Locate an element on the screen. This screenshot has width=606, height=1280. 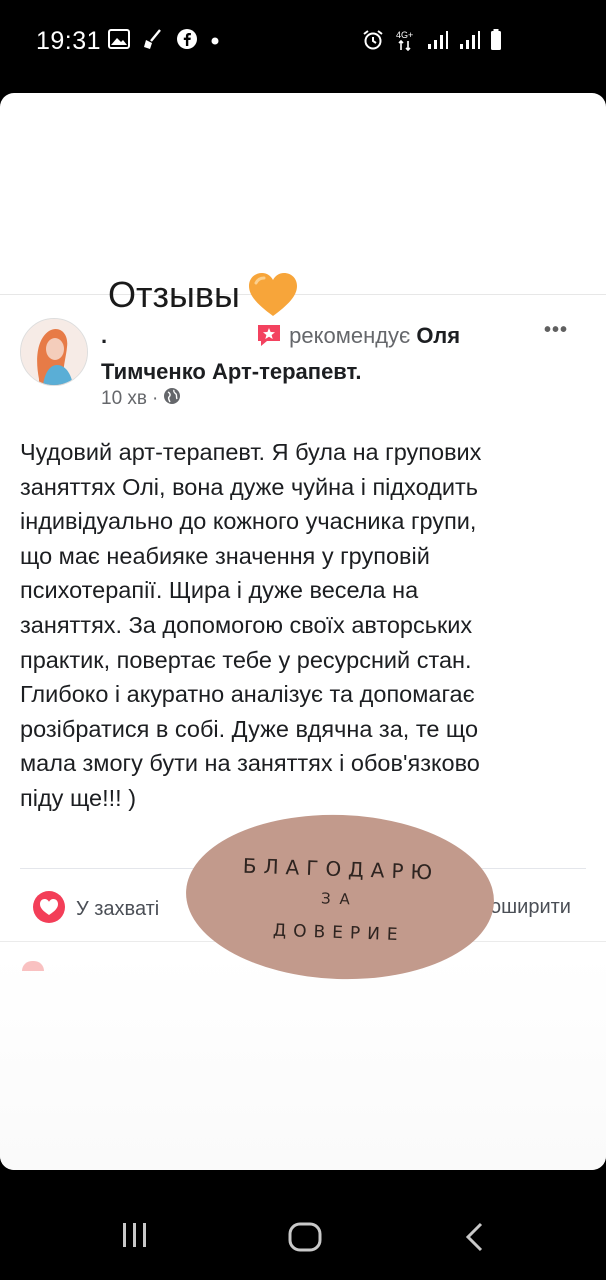
notification-dot-icon is located at coordinates (215, 42).